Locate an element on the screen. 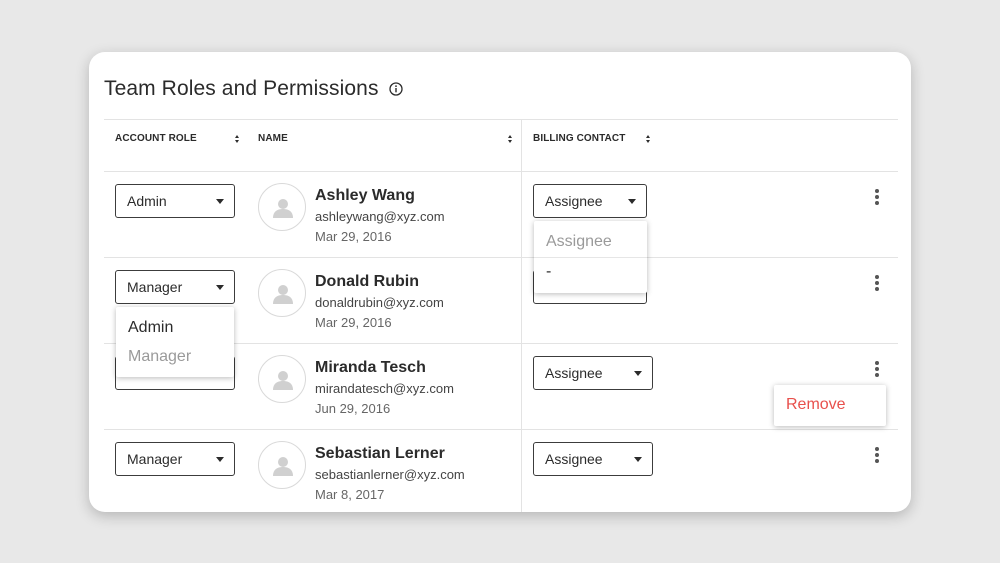  column-divider is located at coordinates (521, 315).